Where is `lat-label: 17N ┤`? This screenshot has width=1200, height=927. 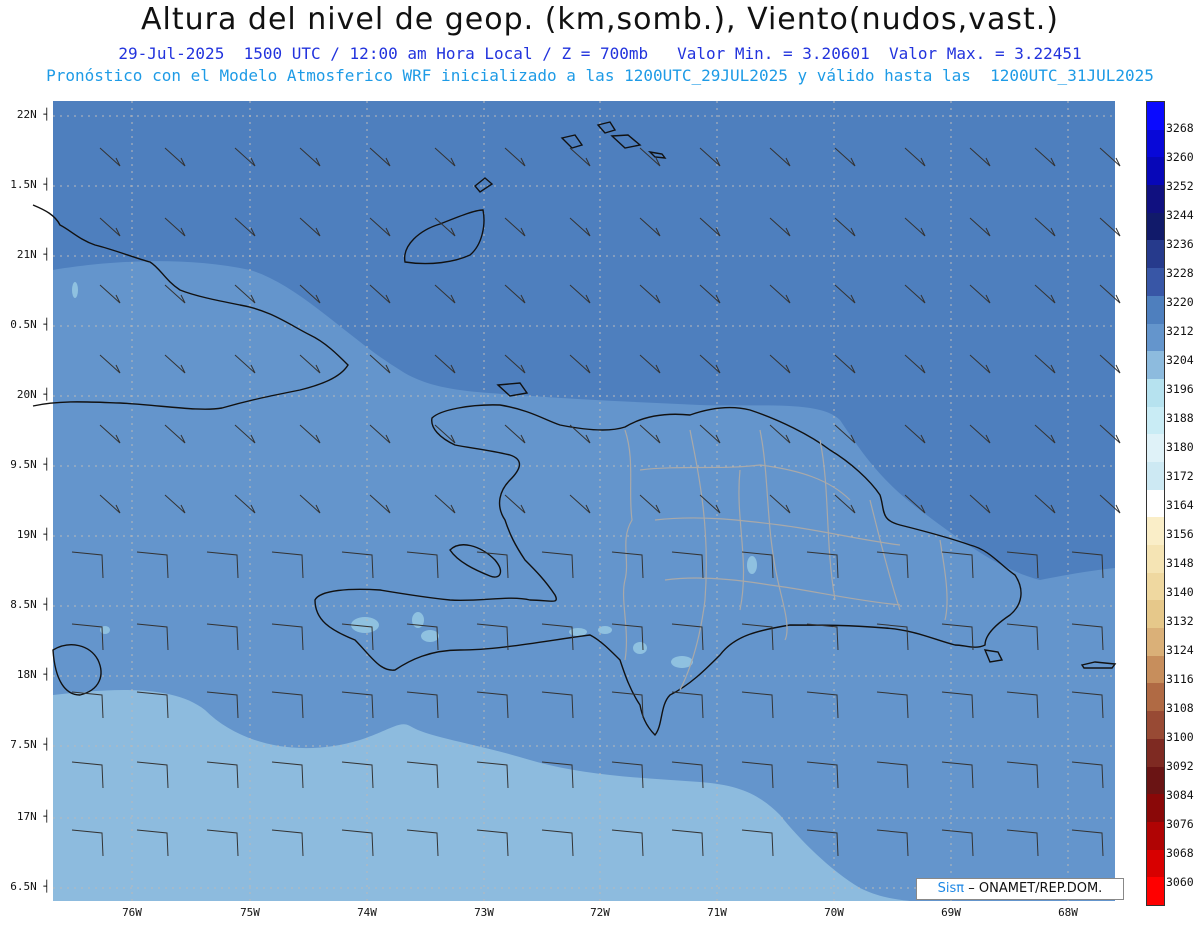 lat-label: 17N ┤ is located at coordinates (33, 816).